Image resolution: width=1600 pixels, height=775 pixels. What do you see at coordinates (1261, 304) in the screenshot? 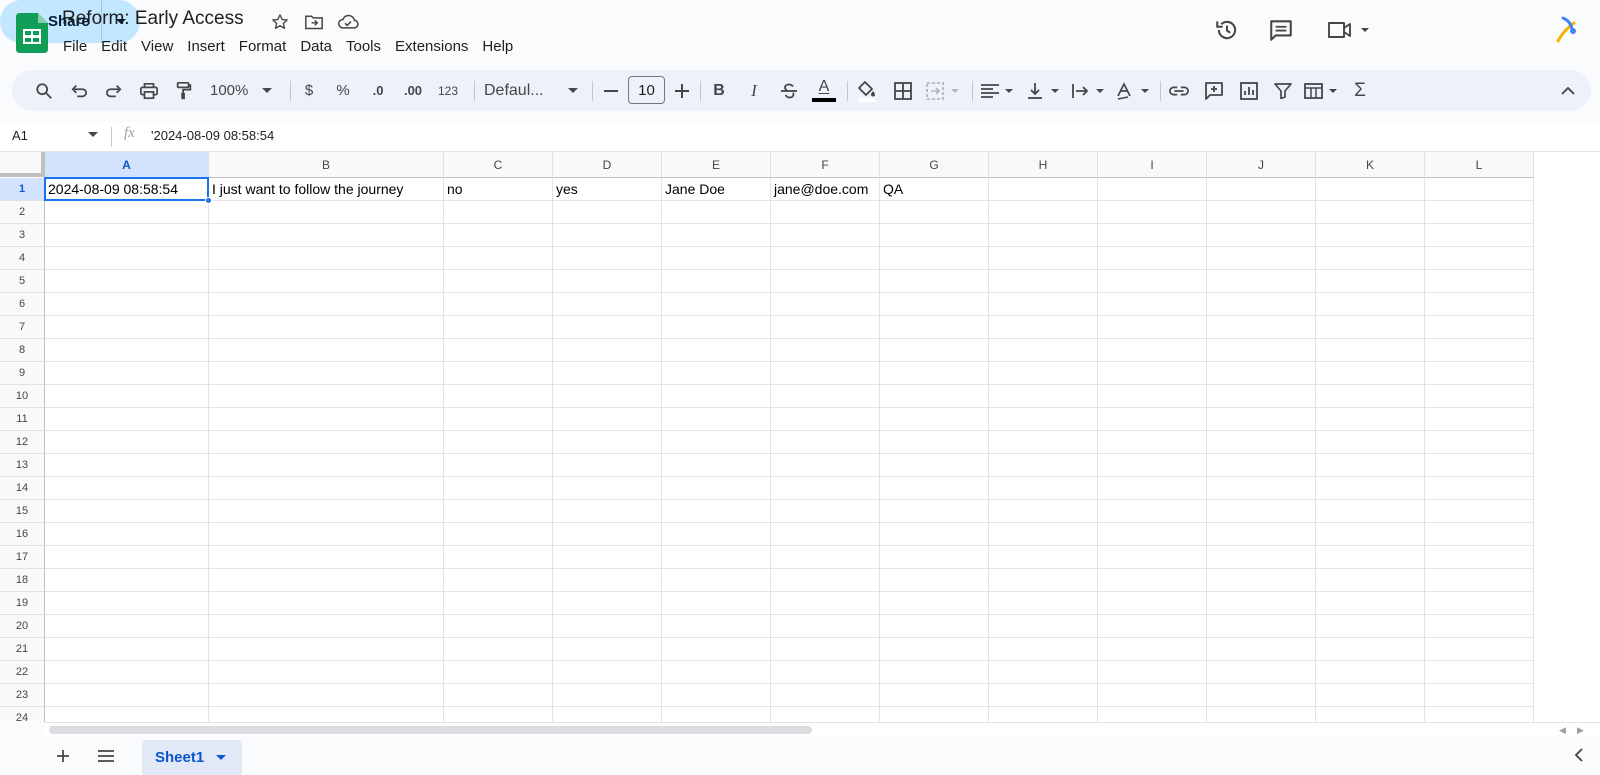
I see `cell-j6` at bounding box center [1261, 304].